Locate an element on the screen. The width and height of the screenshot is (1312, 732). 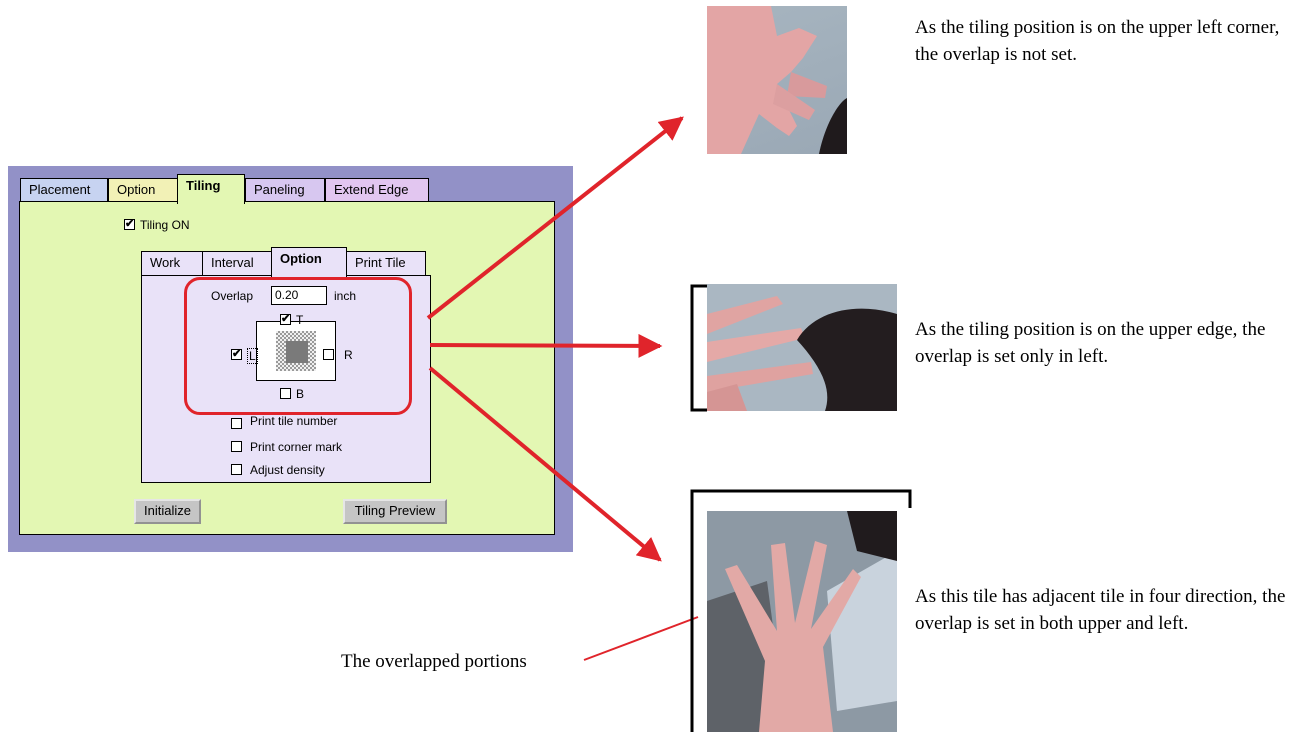
tile-photo-upper-edge is located at coordinates (802, 347).